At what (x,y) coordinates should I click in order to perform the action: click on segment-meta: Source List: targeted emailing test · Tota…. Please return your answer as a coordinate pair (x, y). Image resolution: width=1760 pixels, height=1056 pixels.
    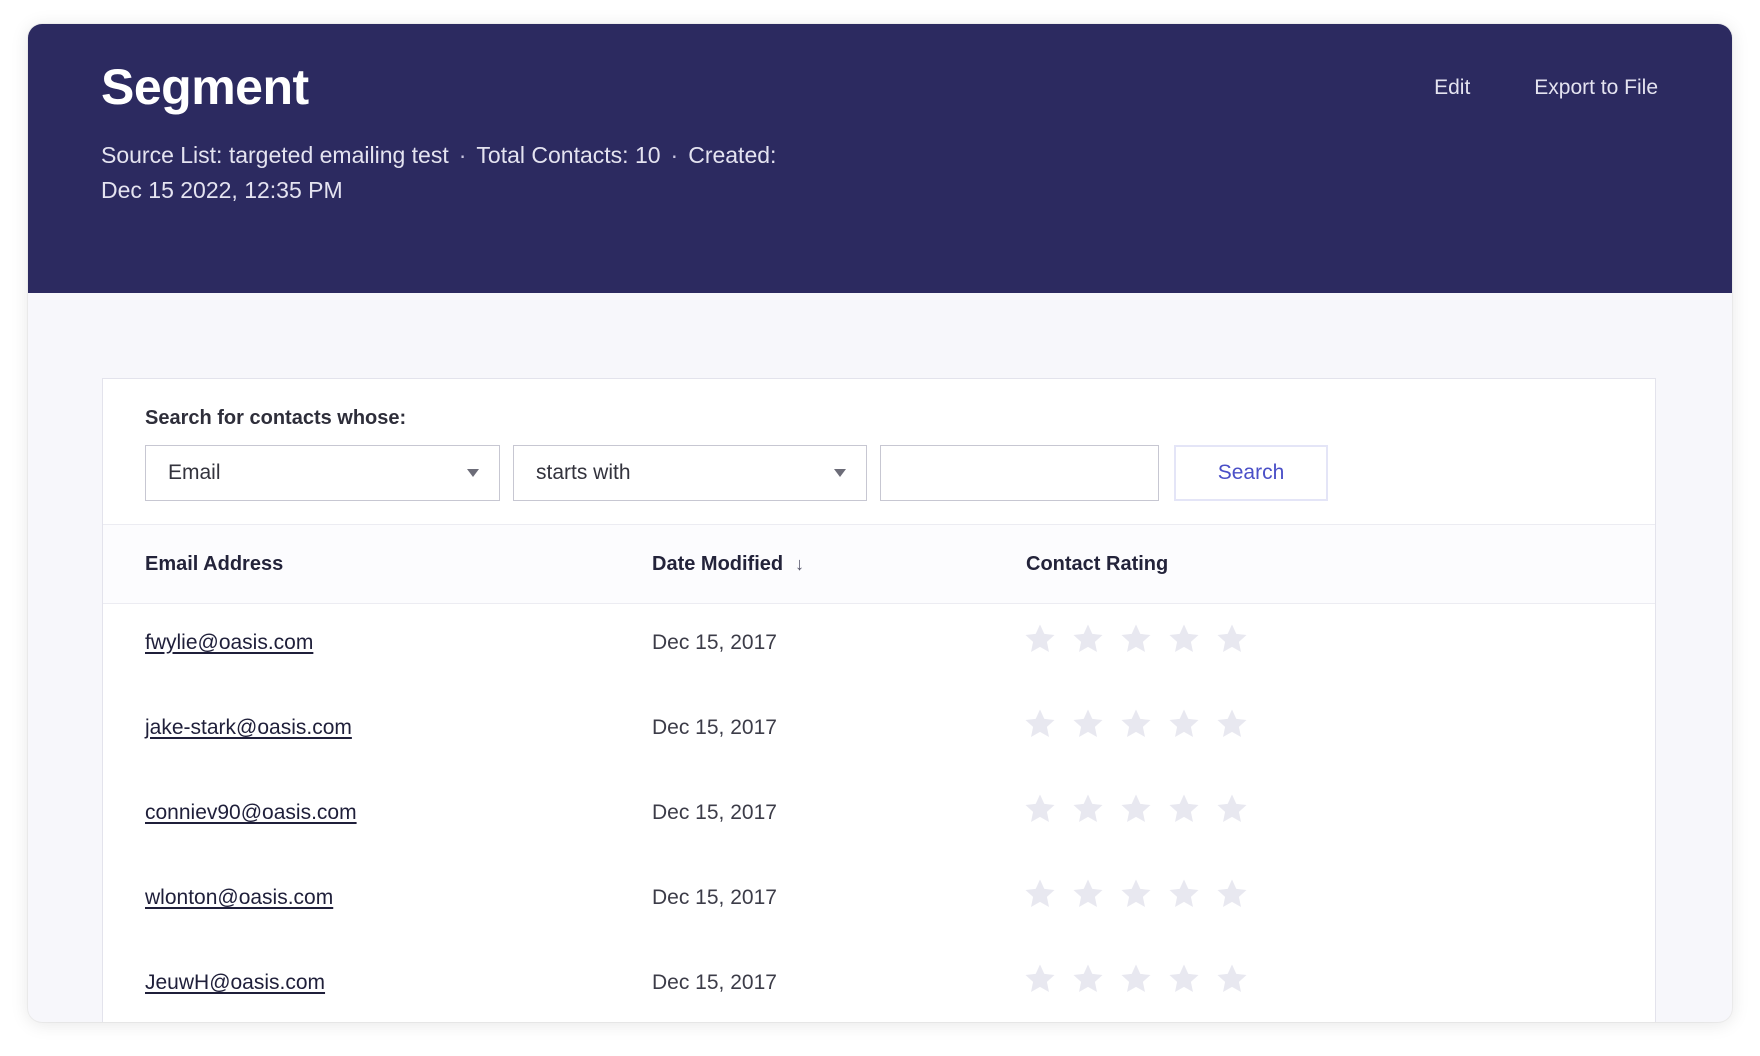
    Looking at the image, I should click on (481, 173).